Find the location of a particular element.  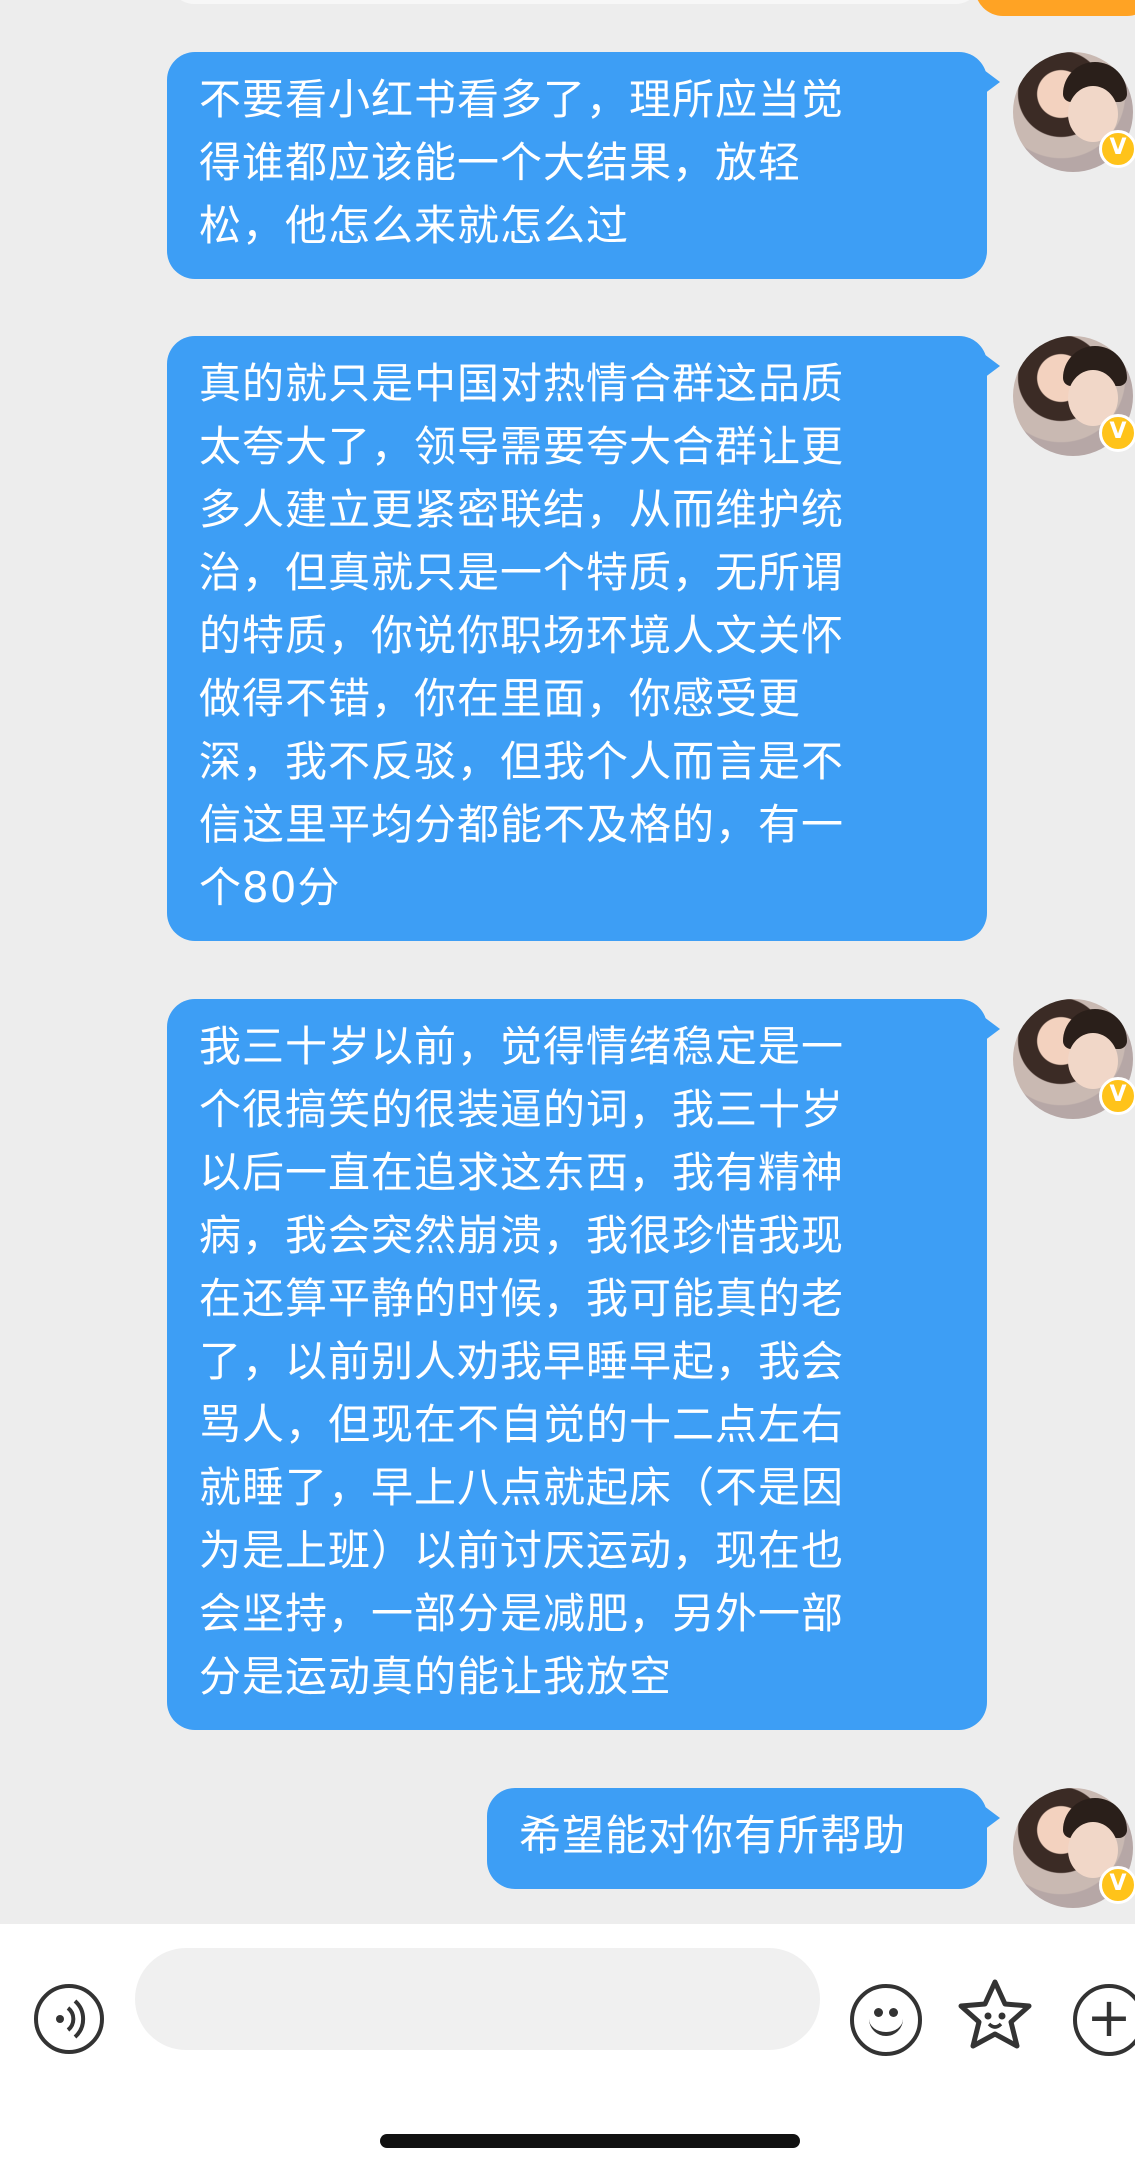

message-input is located at coordinates (477, 1999).